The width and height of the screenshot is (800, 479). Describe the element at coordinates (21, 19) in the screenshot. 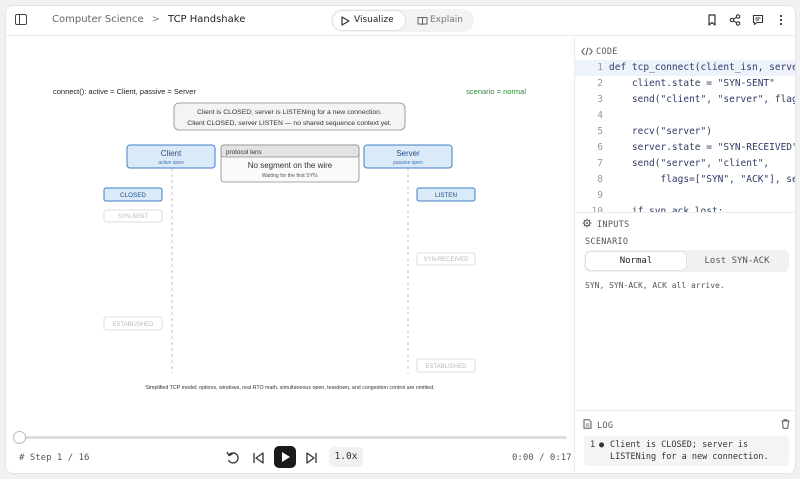

I see `sidebar-toggle-icon` at that location.